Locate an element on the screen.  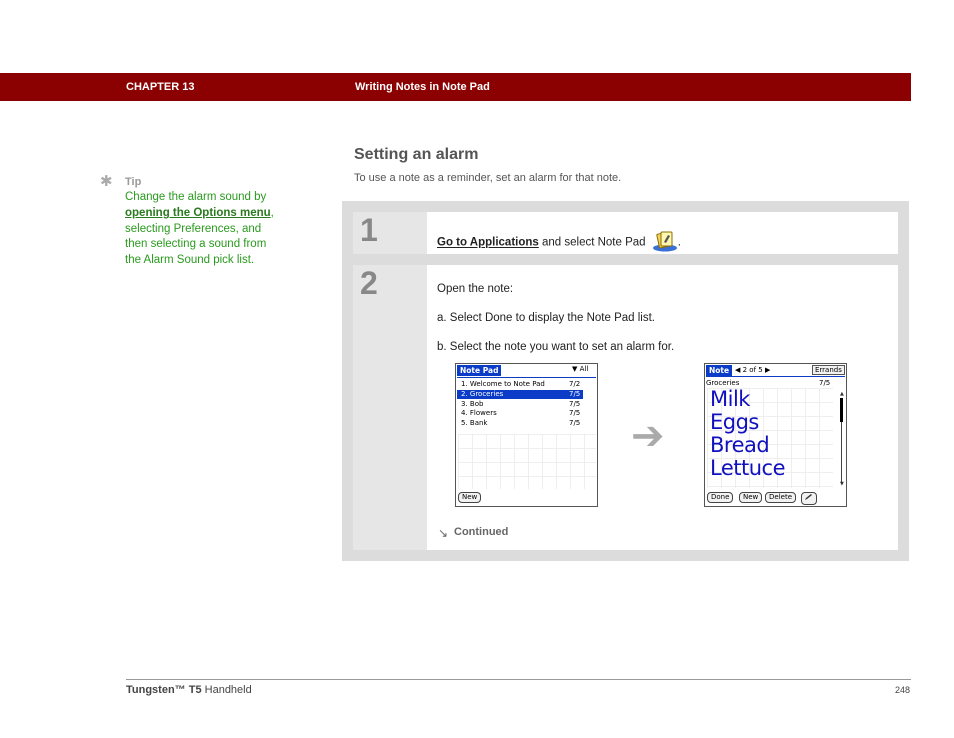
chapter-title: Writing Notes in Note Pad is located at coordinates (422, 87).